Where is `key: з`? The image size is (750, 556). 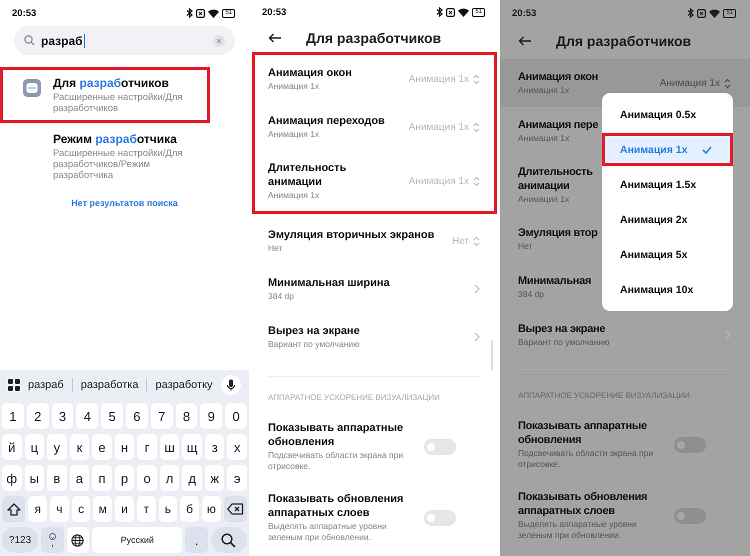
key: з is located at coordinates (214, 447).